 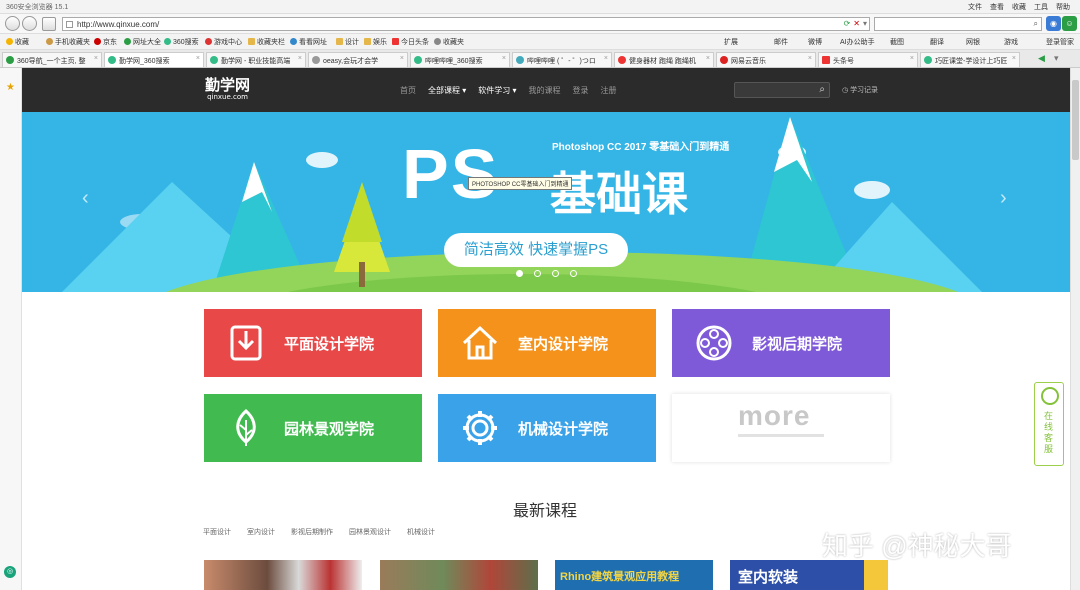 What do you see at coordinates (49, 24) in the screenshot?
I see `home-button` at bounding box center [49, 24].